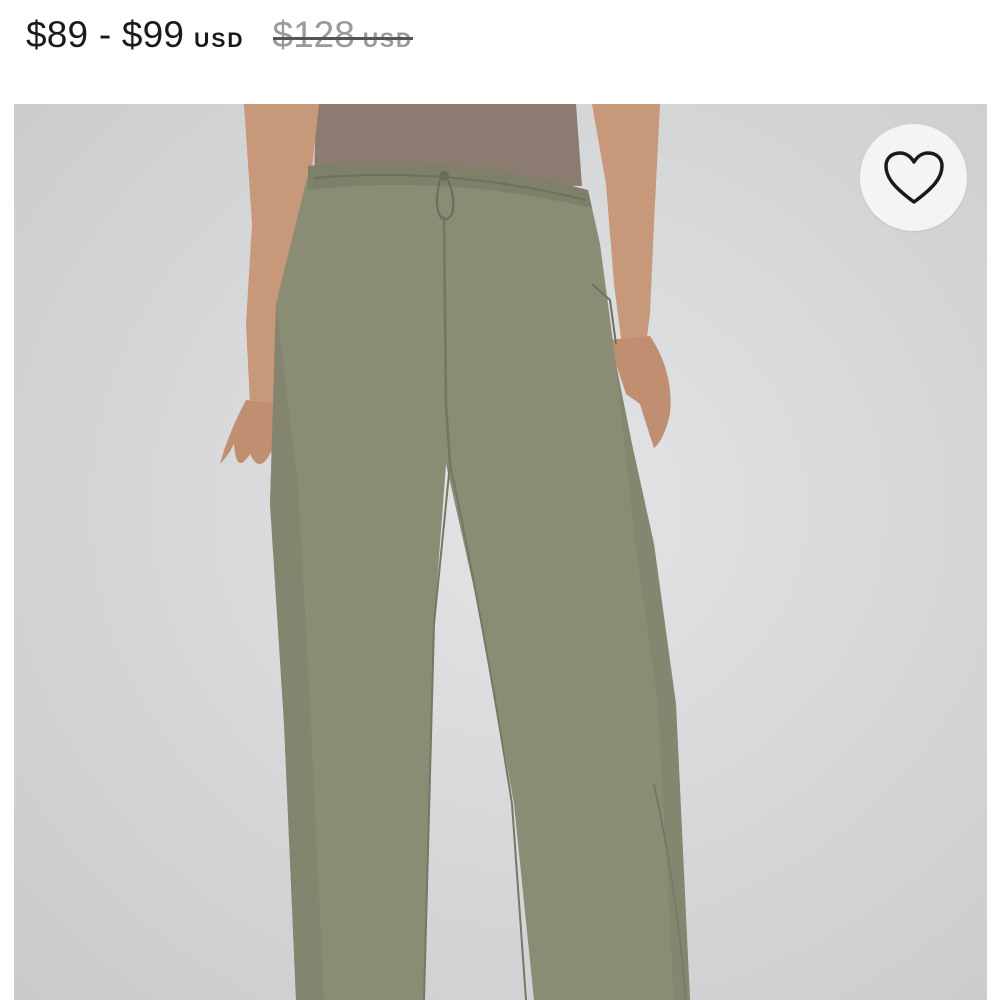  I want to click on price-row: $89 - $99 USD $128 USD, so click(219, 38).